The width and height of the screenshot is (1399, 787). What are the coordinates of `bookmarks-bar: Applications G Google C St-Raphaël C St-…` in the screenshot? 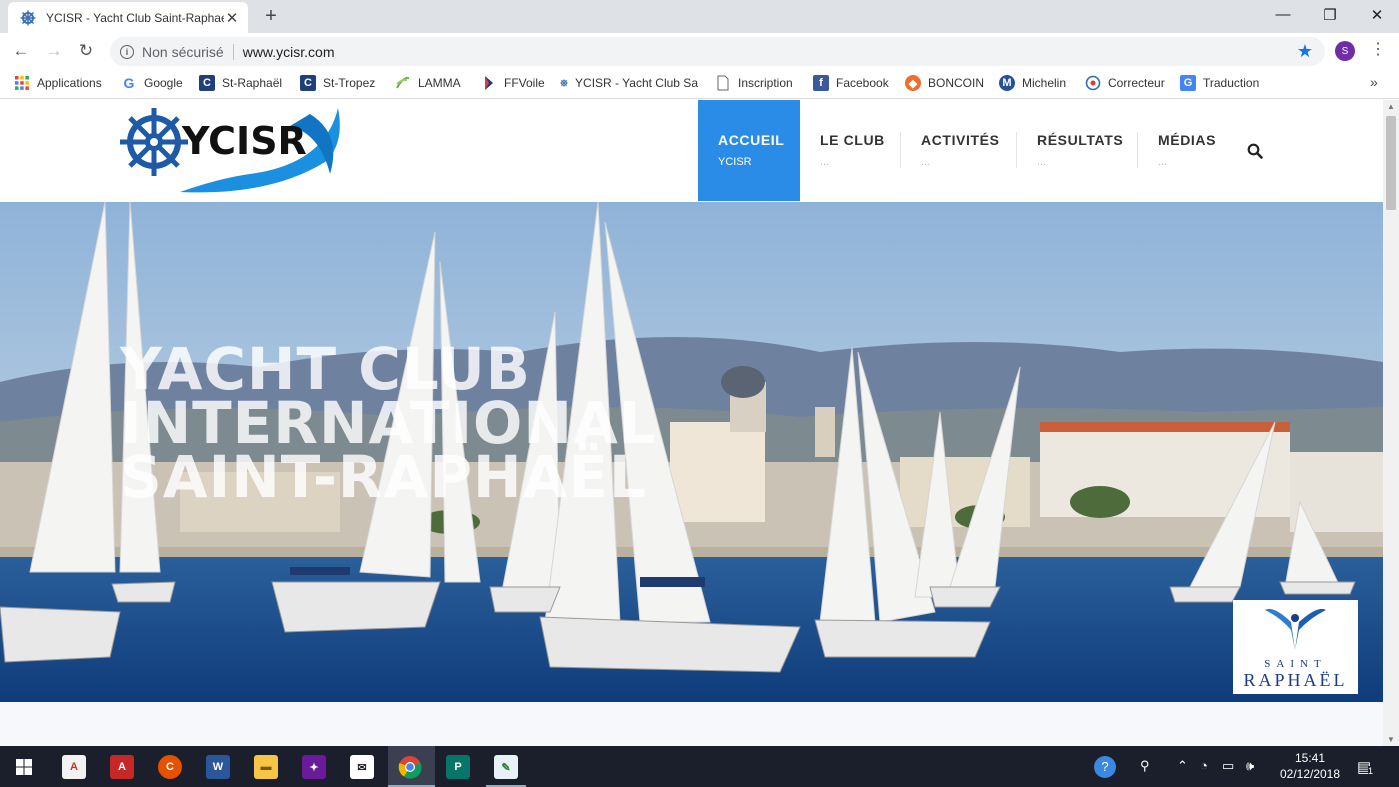 It's located at (699, 84).